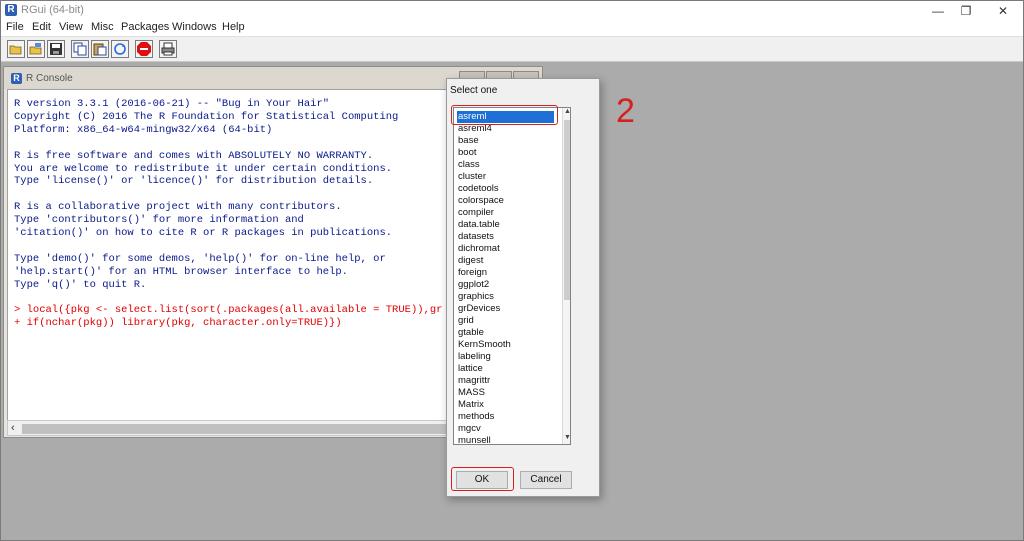  What do you see at coordinates (505, 321) in the screenshot?
I see `list-item: grid` at bounding box center [505, 321].